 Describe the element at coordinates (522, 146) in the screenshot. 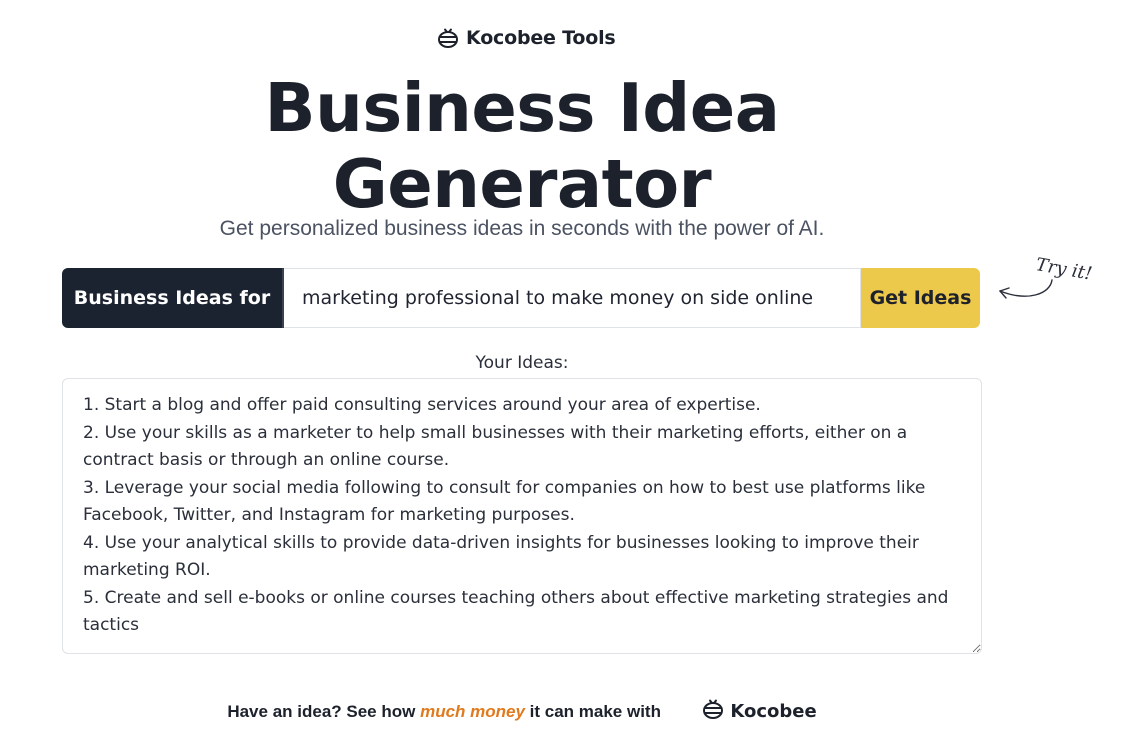

I see `page-title: Business Idea Generator` at that location.